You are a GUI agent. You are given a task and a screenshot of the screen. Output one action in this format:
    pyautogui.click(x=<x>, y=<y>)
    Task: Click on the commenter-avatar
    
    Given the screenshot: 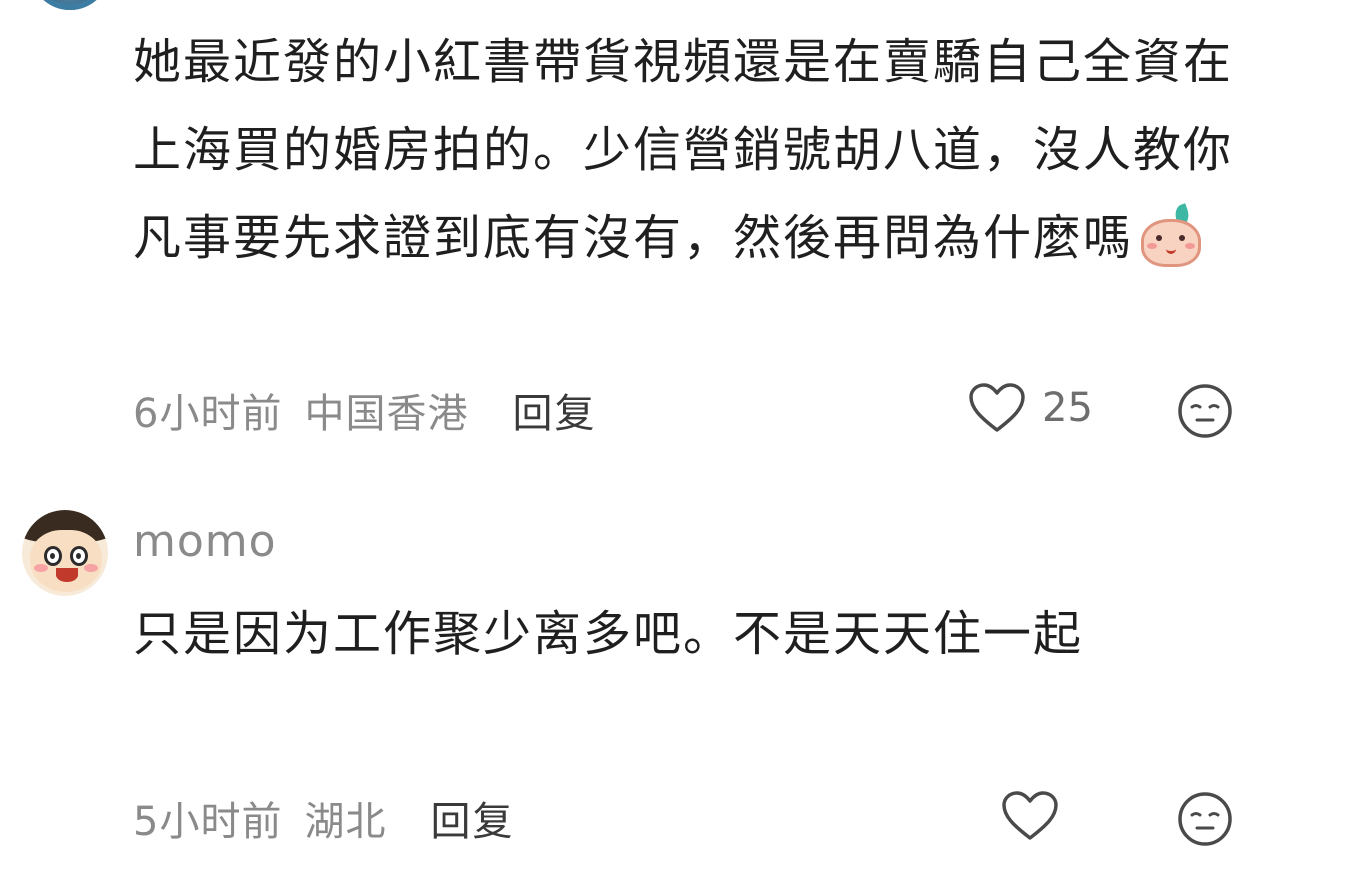 What is the action you would take?
    pyautogui.click(x=65, y=553)
    